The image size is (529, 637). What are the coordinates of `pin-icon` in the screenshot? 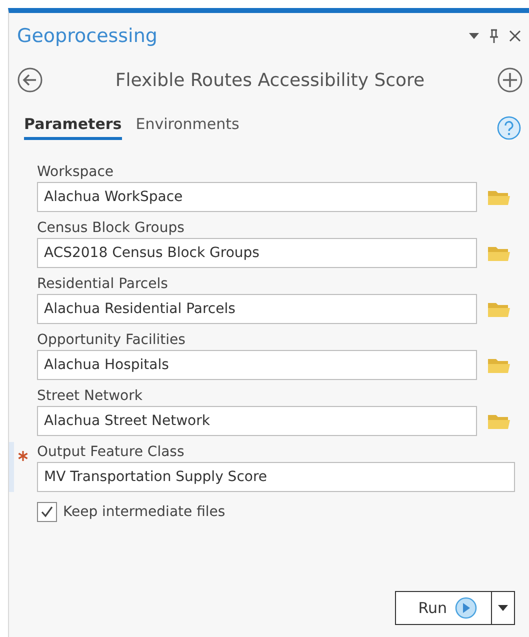 It's located at (494, 36).